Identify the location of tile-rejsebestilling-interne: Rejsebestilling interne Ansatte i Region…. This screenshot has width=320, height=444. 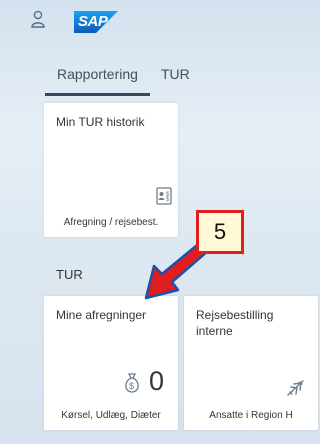
(251, 363).